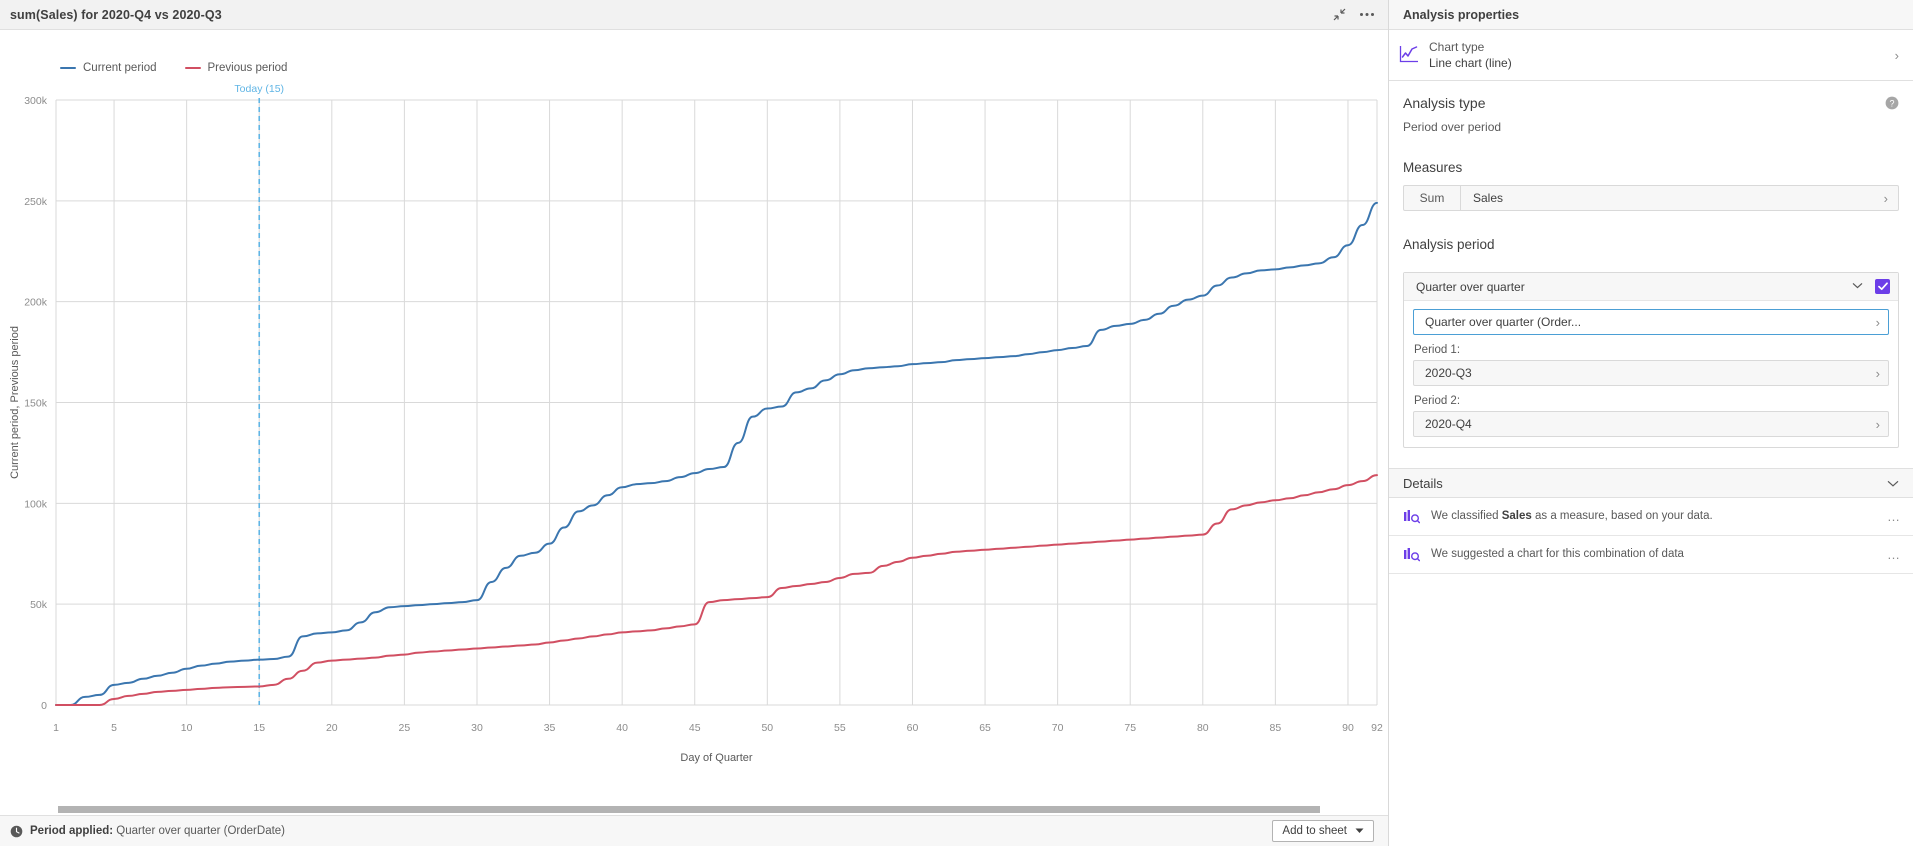 The height and width of the screenshot is (846, 1913). Describe the element at coordinates (201, 831) in the screenshot. I see `status-value: Quarter over quarter (OrderDate)` at that location.